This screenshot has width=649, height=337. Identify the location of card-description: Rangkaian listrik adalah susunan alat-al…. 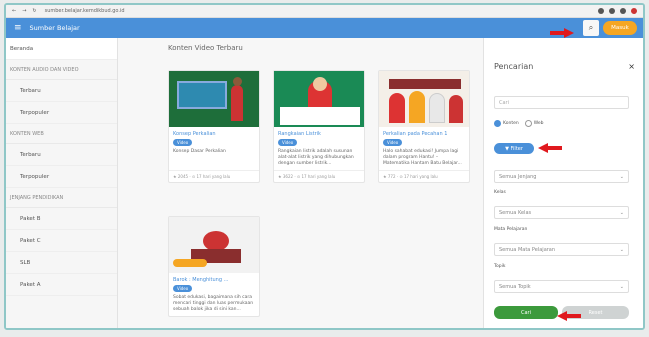
(316, 157).